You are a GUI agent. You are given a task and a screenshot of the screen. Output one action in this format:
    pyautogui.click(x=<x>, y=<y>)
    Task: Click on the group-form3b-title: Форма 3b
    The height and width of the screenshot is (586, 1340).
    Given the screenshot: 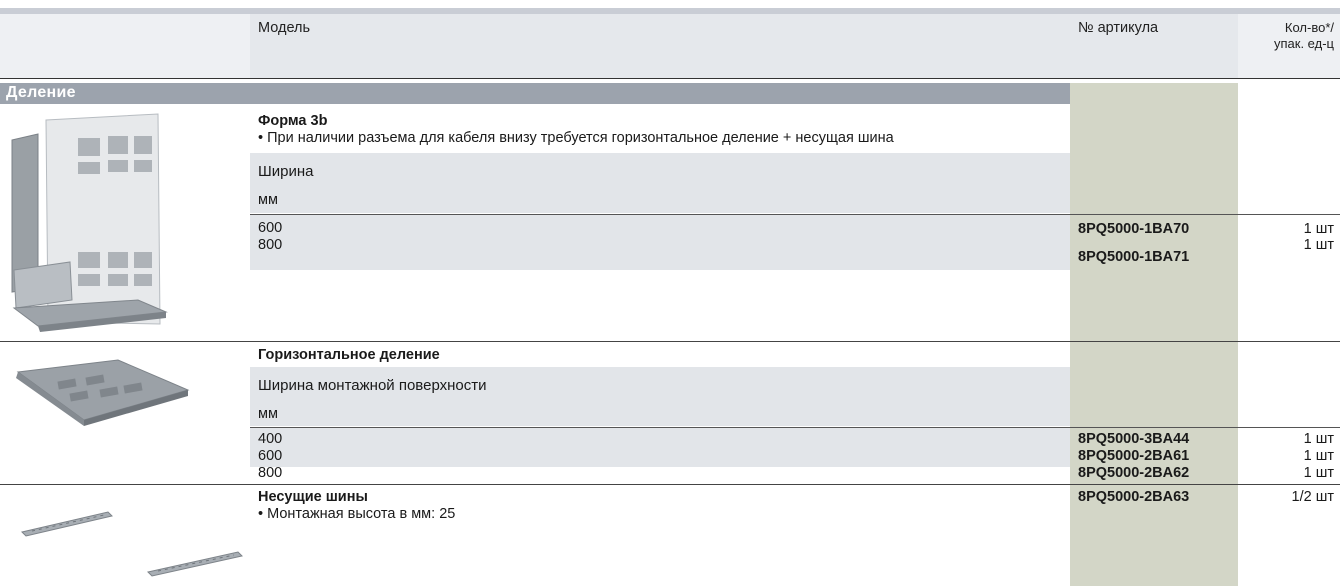 What is the action you would take?
    pyautogui.click(x=293, y=121)
    